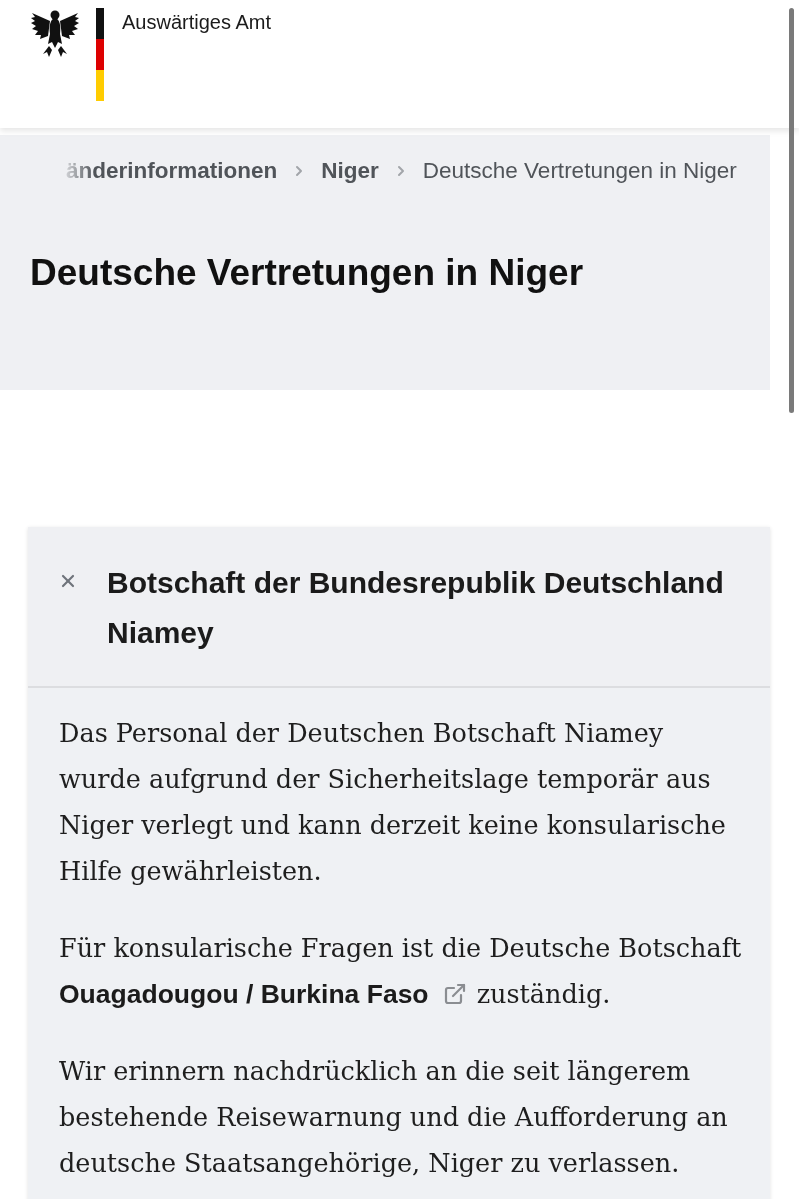  Describe the element at coordinates (172, 171) in the screenshot. I see `breadcrumb-link: änderinformationen` at that location.